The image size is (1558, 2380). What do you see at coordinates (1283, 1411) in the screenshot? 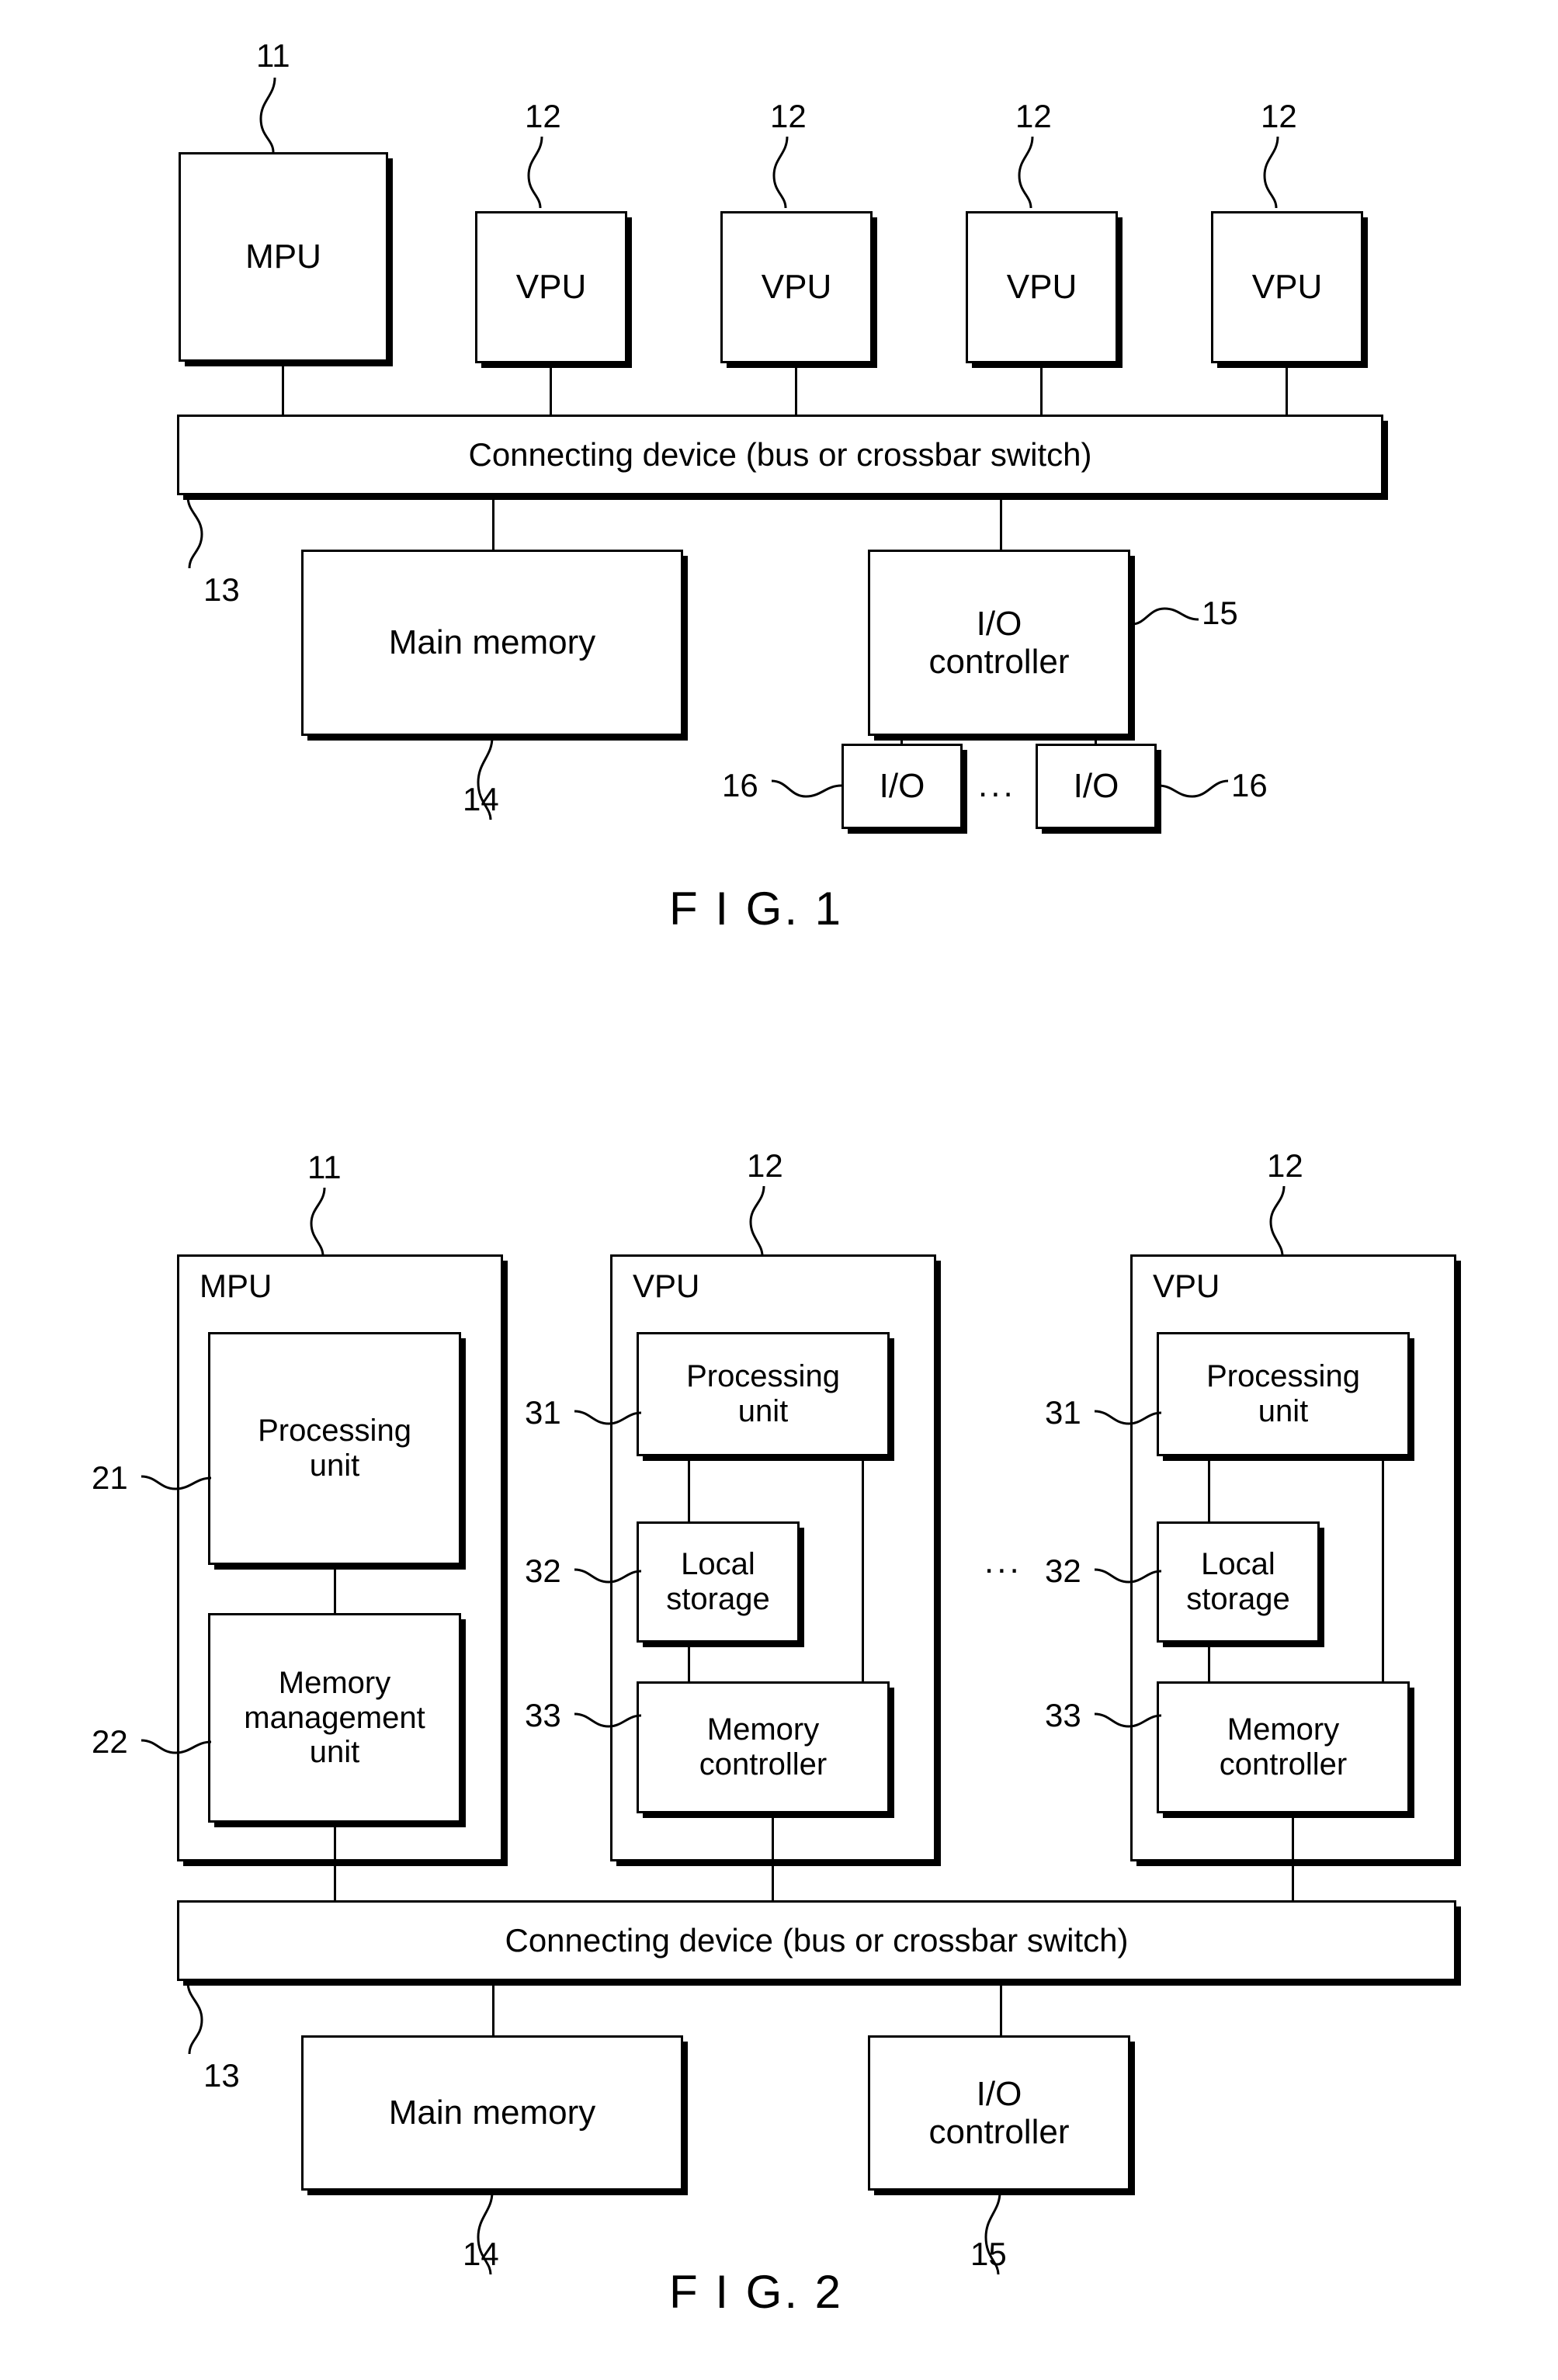
I see `fig2-vpu-2-processing-unit-line2: unit` at bounding box center [1283, 1411].